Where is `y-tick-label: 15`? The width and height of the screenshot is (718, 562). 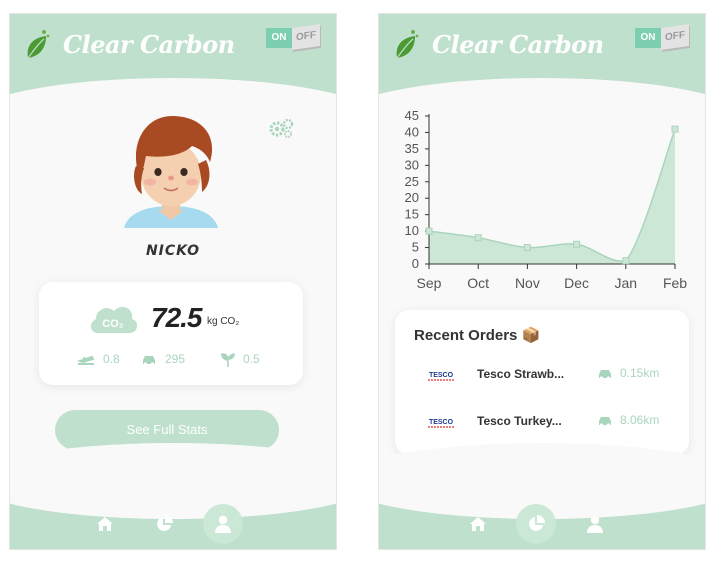 y-tick-label: 15 is located at coordinates (412, 214).